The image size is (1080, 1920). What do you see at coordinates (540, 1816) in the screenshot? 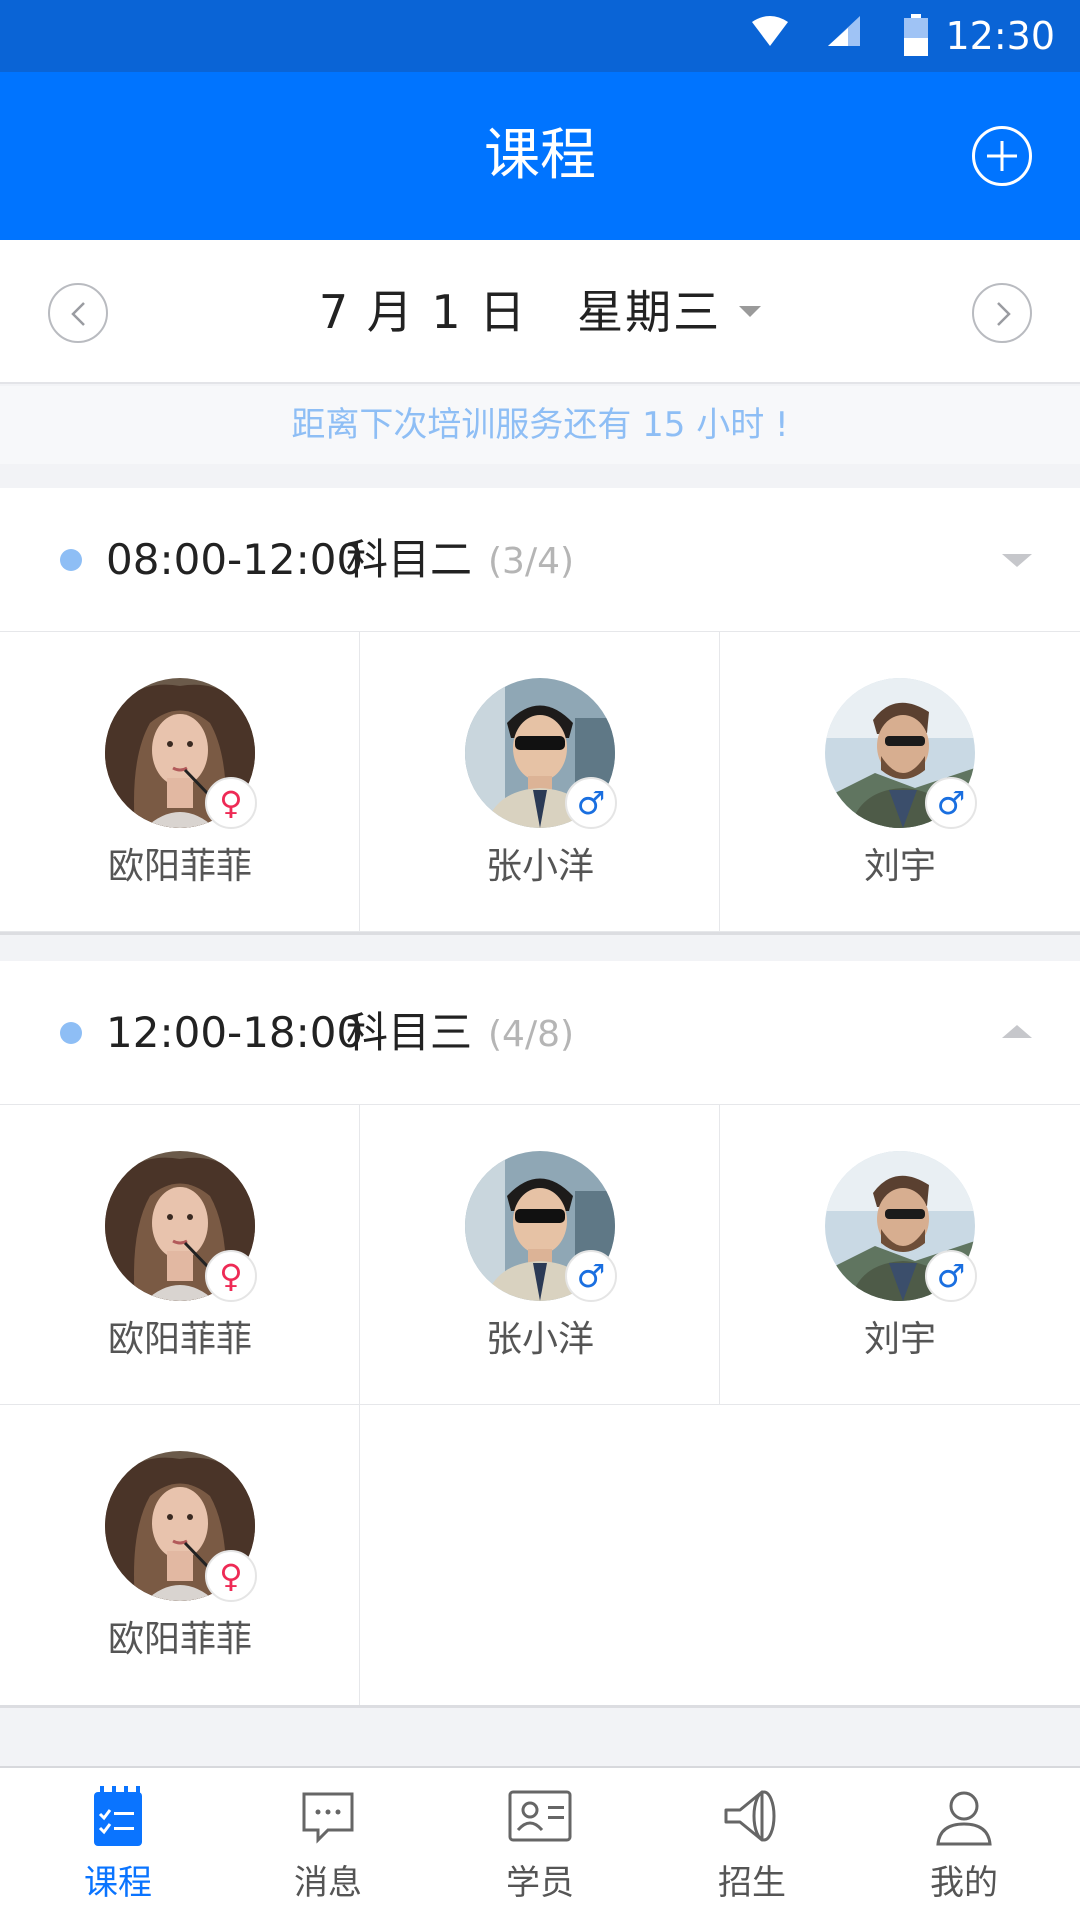
I see `id-card-icon` at bounding box center [540, 1816].